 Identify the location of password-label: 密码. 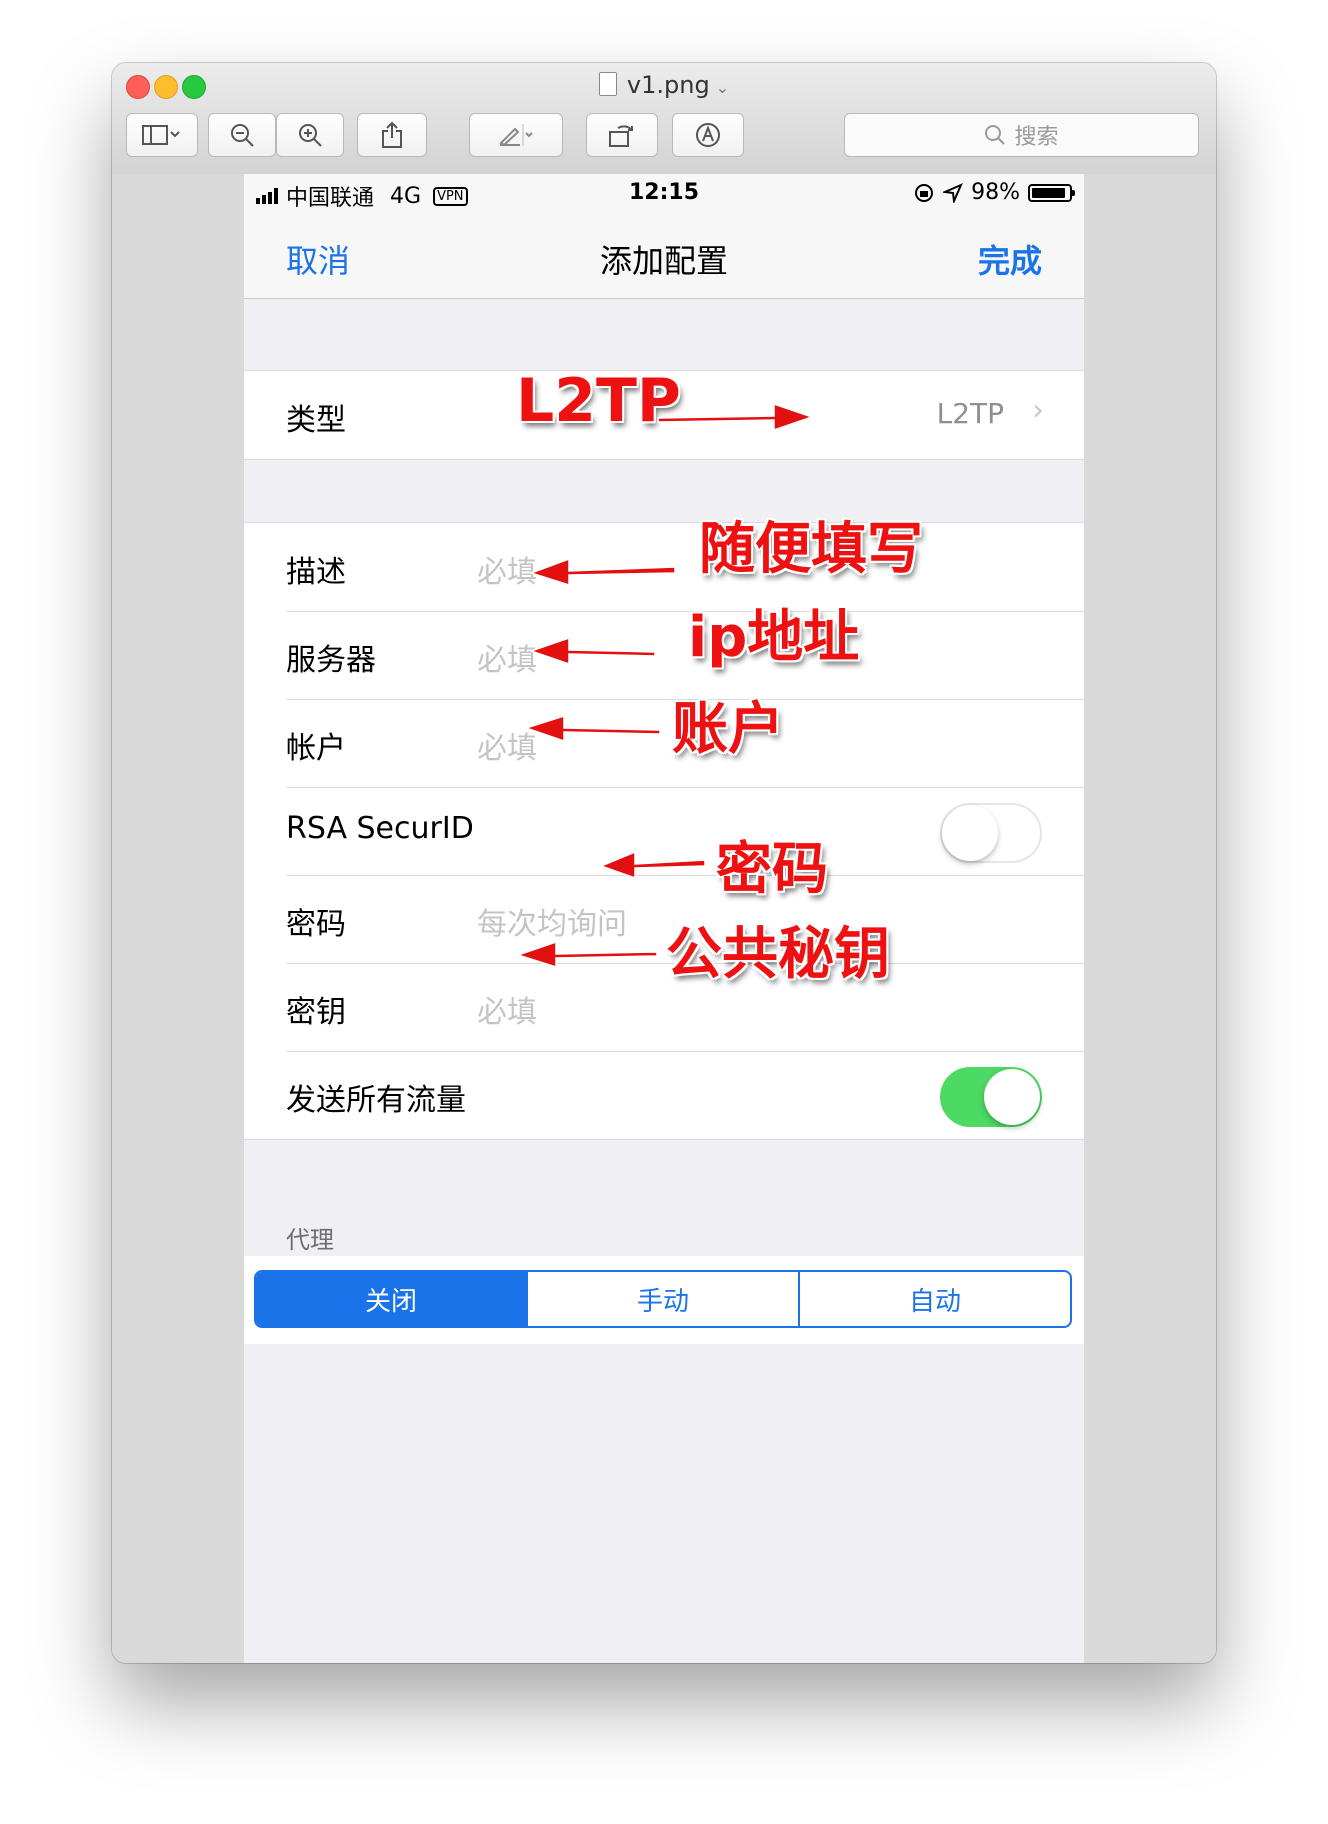
(316, 924).